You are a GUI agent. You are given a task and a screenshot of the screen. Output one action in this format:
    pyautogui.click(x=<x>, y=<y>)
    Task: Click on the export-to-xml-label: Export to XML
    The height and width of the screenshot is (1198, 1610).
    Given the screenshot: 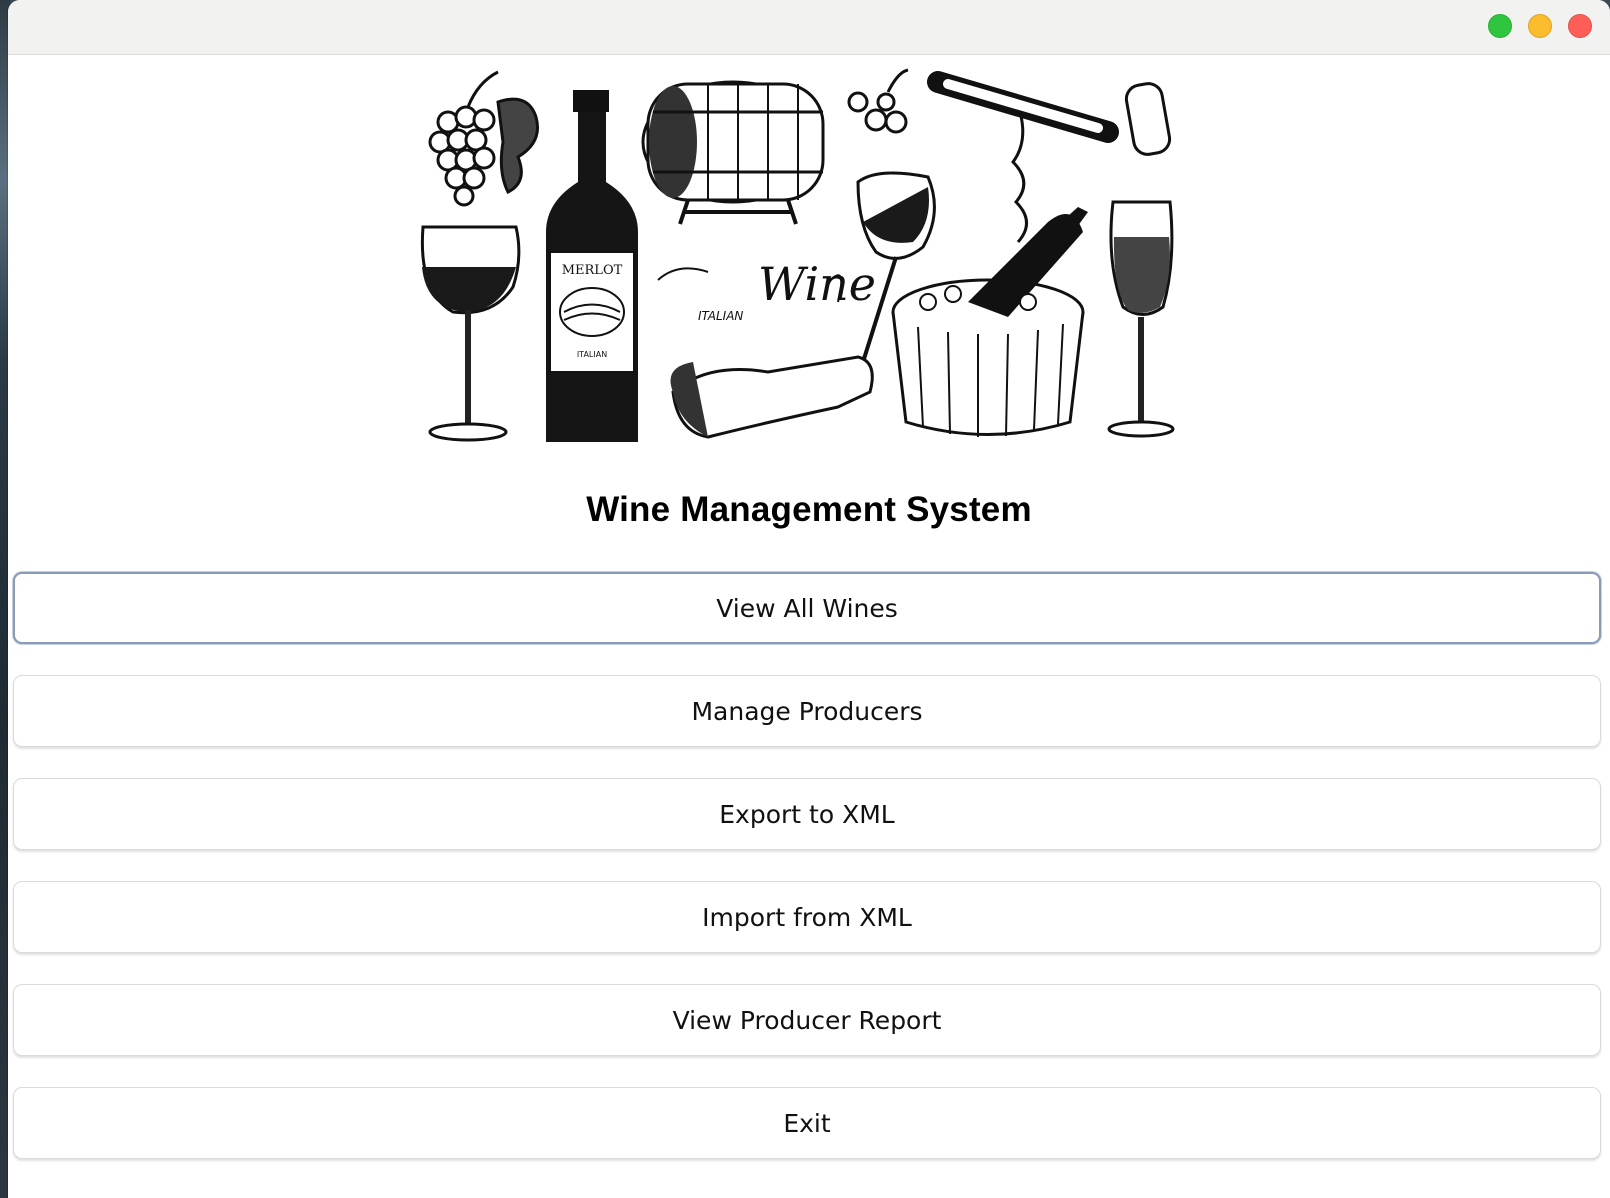 What is the action you would take?
    pyautogui.click(x=807, y=814)
    